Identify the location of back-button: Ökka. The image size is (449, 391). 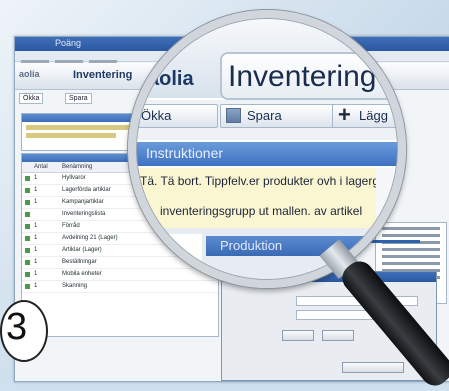
(31, 98).